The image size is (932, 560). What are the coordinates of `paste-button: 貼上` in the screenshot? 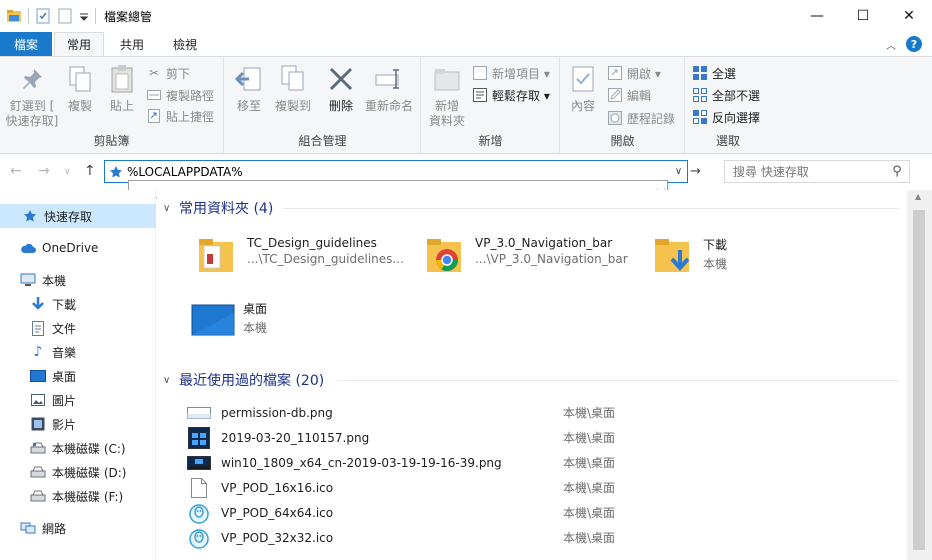 It's located at (122, 88).